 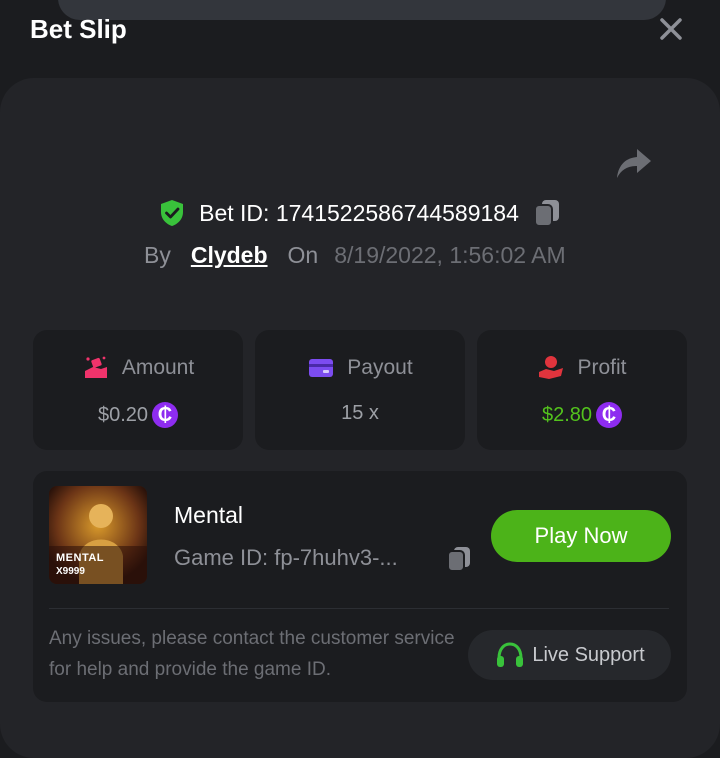 I want to click on thumb-subtitle: X9999, so click(x=70, y=571).